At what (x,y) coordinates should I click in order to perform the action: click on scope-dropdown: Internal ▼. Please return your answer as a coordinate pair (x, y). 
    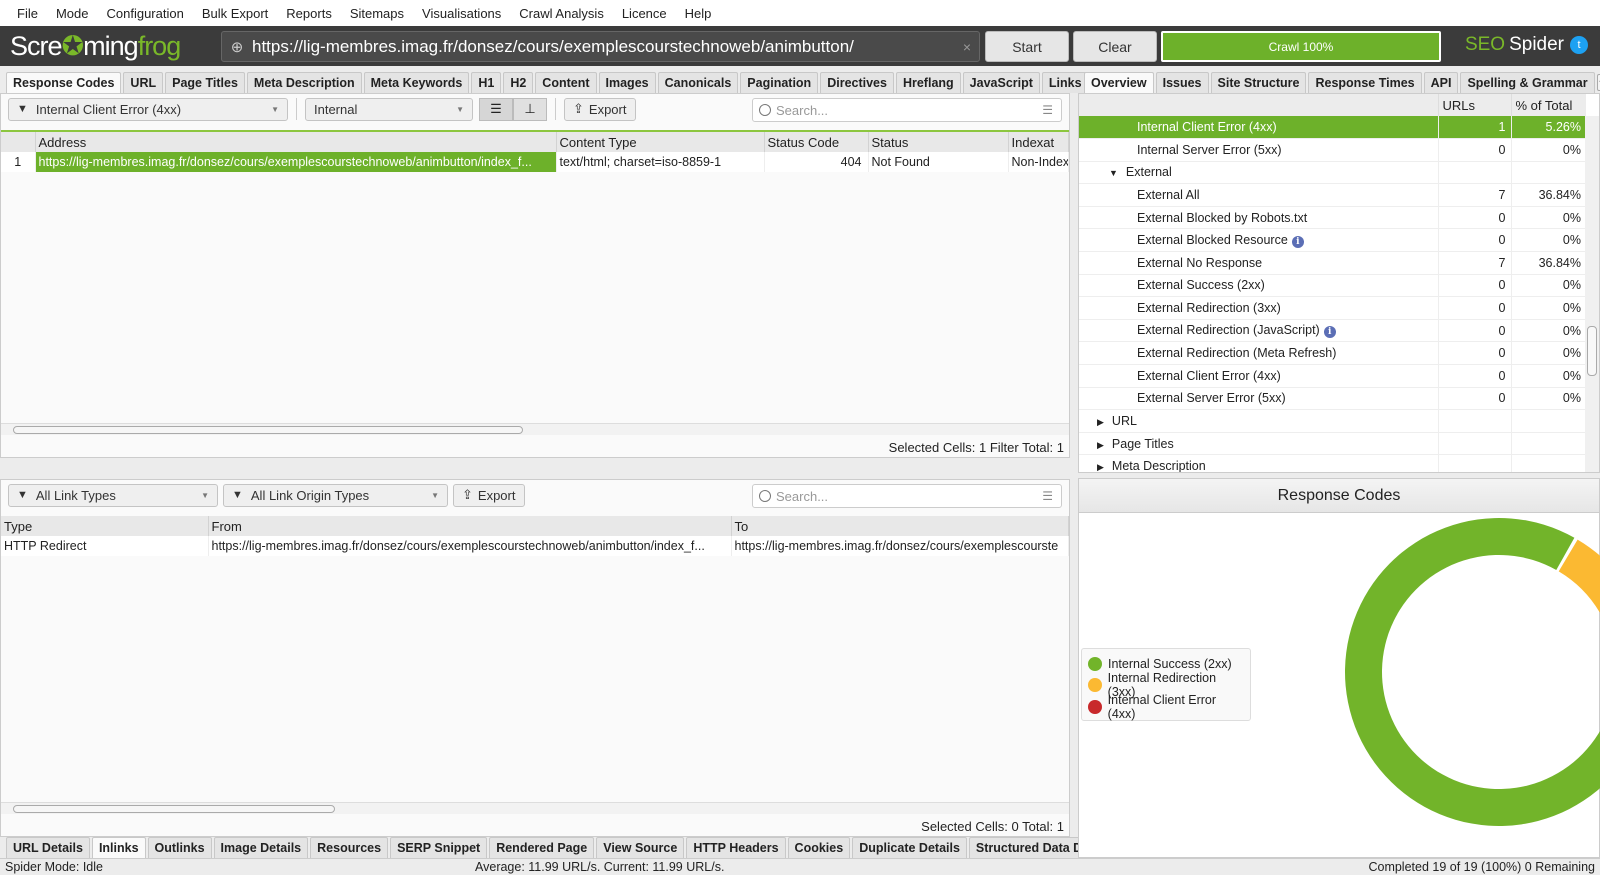
    Looking at the image, I should click on (389, 109).